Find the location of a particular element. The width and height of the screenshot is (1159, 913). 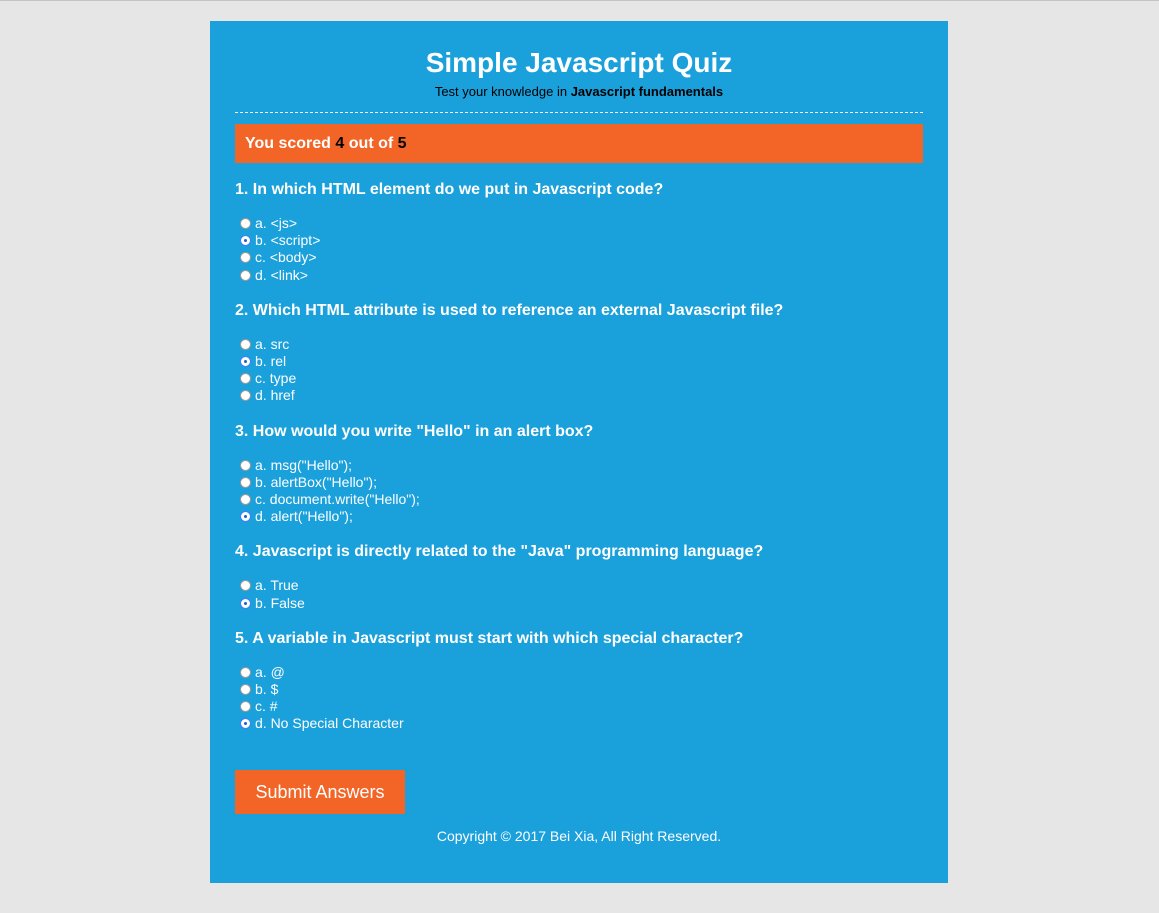

answer-option: c. document.write("Hello"); is located at coordinates (579, 499).